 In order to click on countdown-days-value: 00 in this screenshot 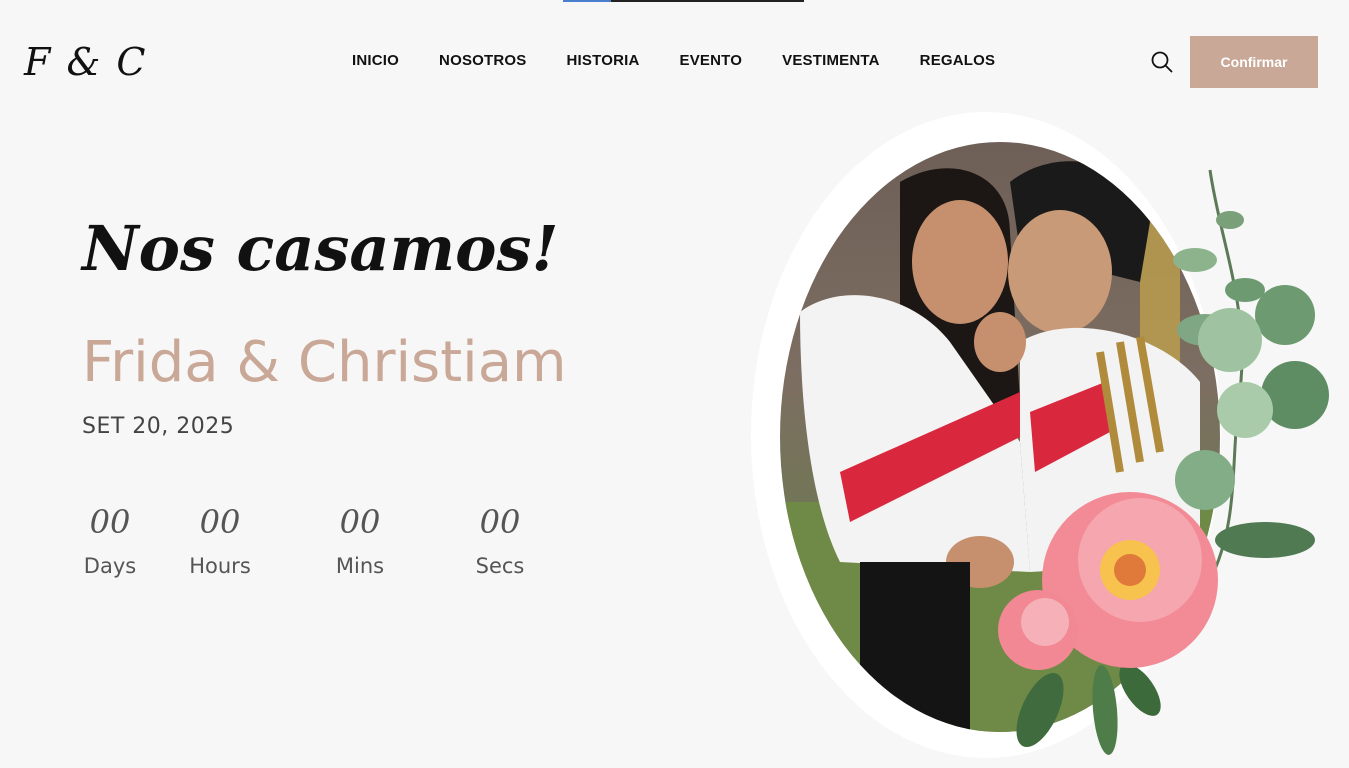, I will do `click(110, 522)`.